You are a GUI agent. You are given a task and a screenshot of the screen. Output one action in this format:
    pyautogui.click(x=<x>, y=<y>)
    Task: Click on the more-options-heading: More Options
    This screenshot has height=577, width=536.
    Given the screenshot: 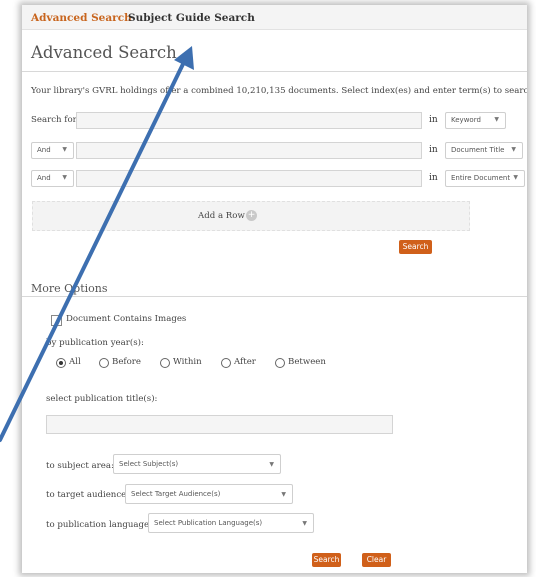 What is the action you would take?
    pyautogui.click(x=69, y=288)
    